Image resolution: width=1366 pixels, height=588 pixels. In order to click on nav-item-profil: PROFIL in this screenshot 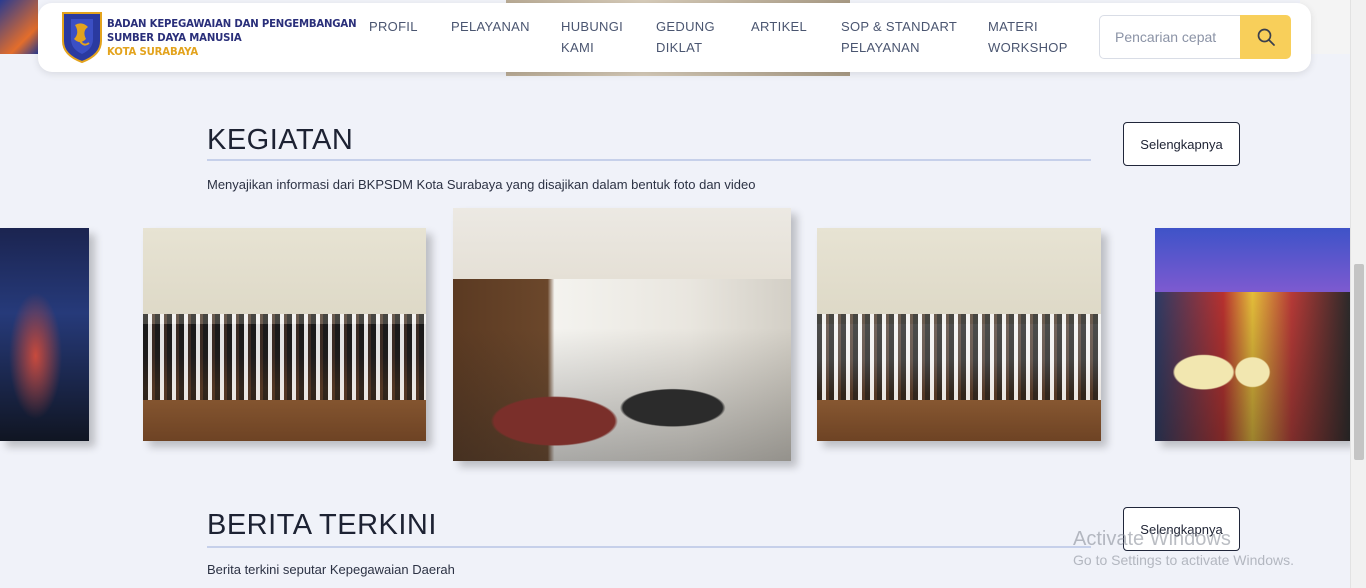, I will do `click(393, 26)`.